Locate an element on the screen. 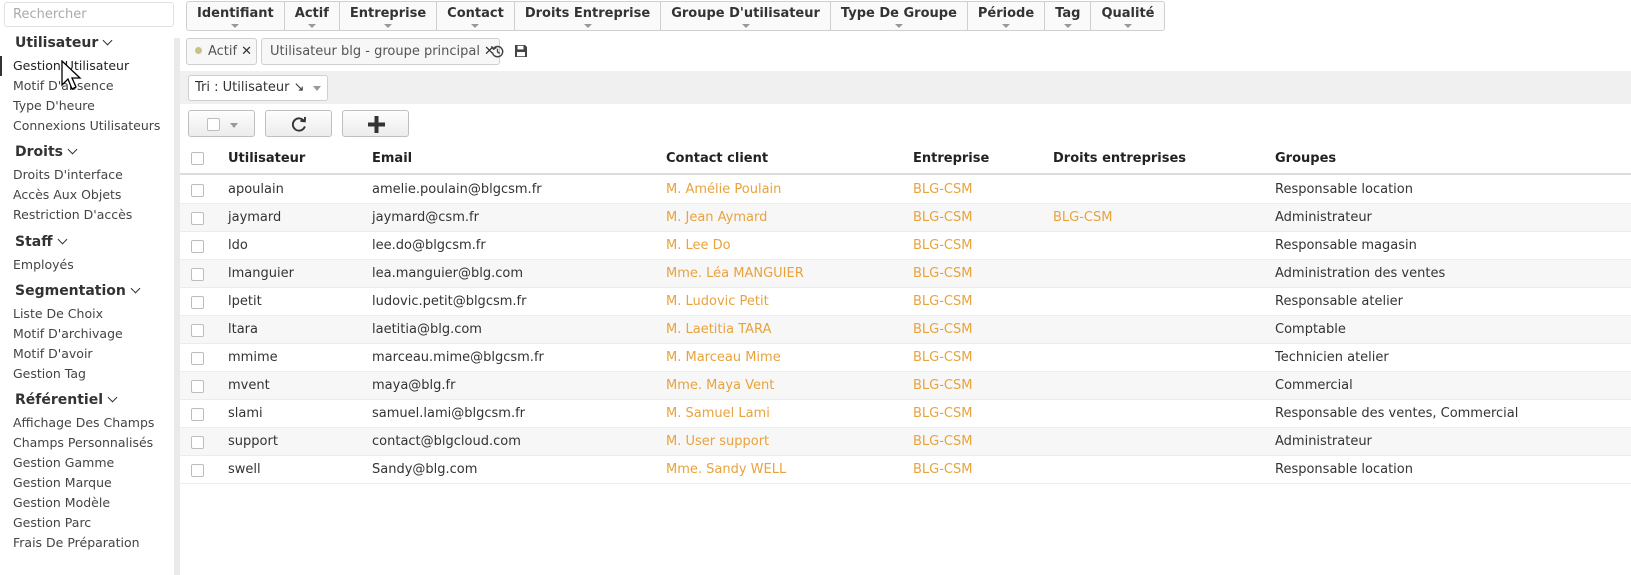 This screenshot has width=1631, height=575. save-filters-icon is located at coordinates (521, 51).